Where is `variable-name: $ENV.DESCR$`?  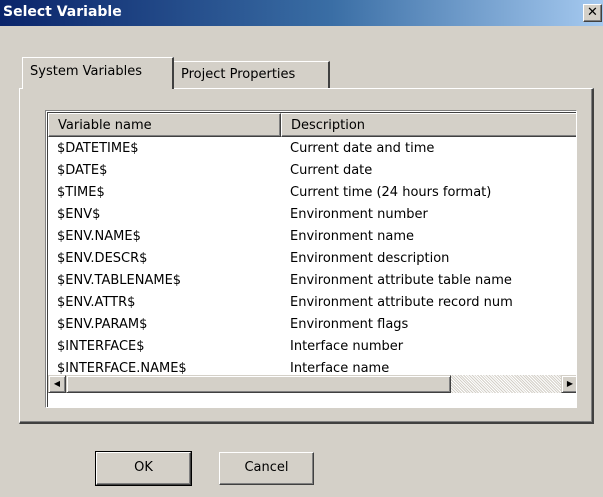
variable-name: $ENV.DESCR$ is located at coordinates (102, 258).